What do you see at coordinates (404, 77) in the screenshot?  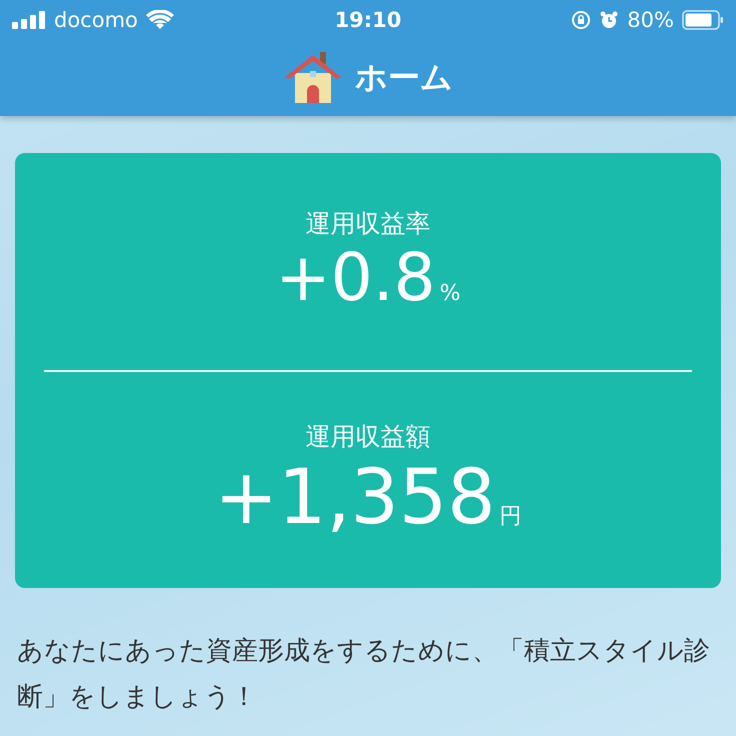 I see `page-title: ホーム` at bounding box center [404, 77].